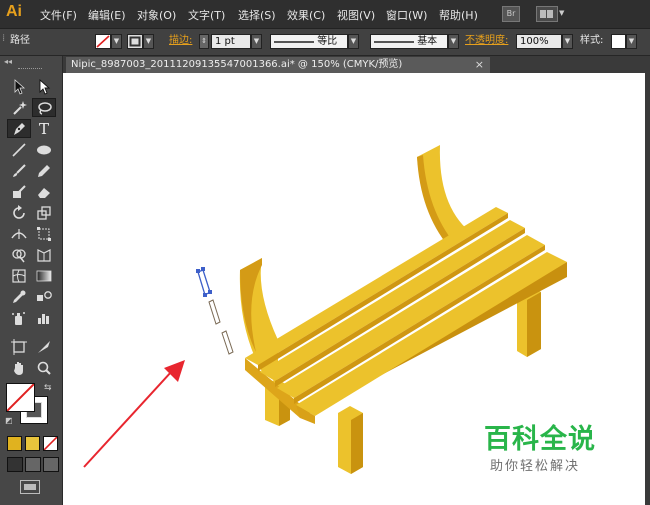 This screenshot has width=650, height=505. What do you see at coordinates (486, 41) in the screenshot?
I see `opacity-label: 不透明度:` at bounding box center [486, 41].